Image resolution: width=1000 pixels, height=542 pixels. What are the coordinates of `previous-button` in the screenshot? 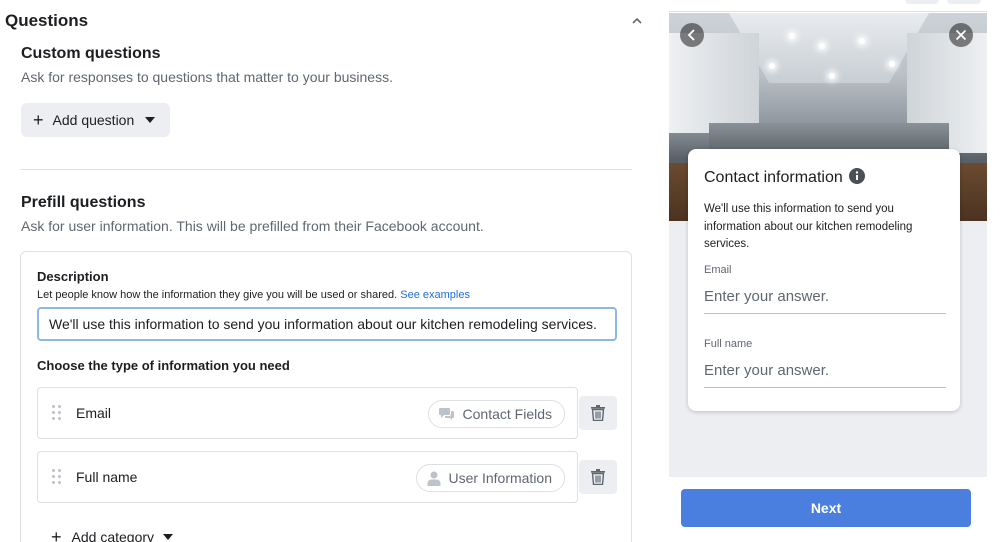 It's located at (692, 35).